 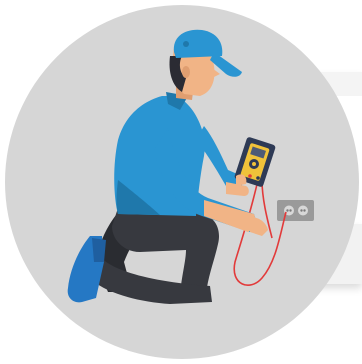 I want to click on power-outlet-icon, so click(x=295, y=210).